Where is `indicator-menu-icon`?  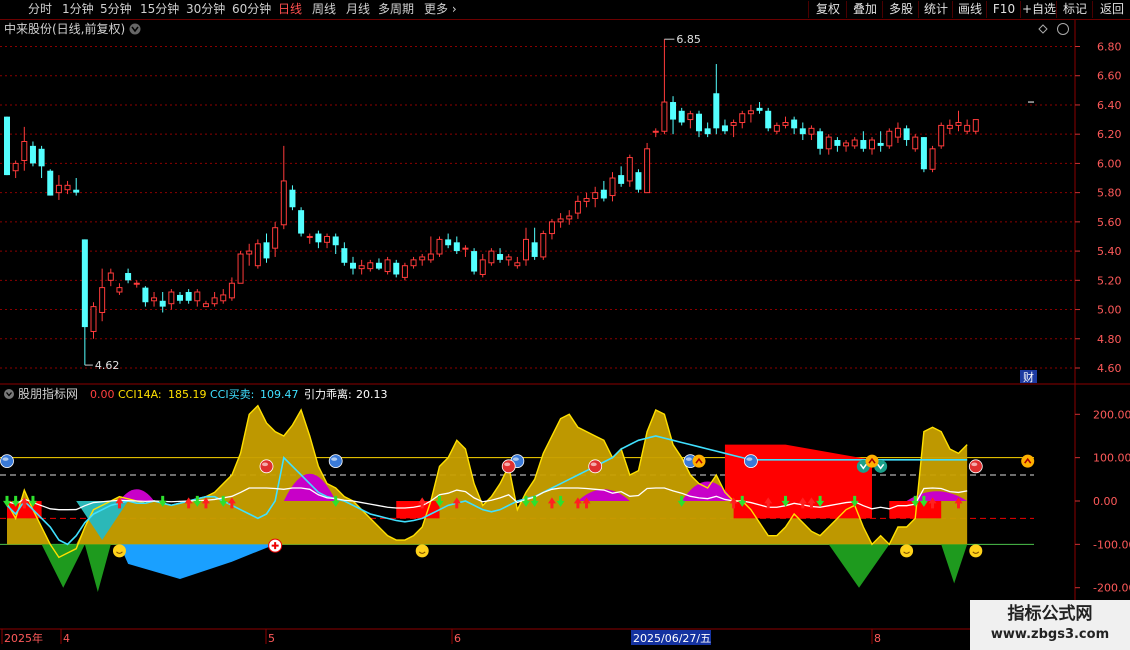
indicator-menu-icon is located at coordinates (9, 394).